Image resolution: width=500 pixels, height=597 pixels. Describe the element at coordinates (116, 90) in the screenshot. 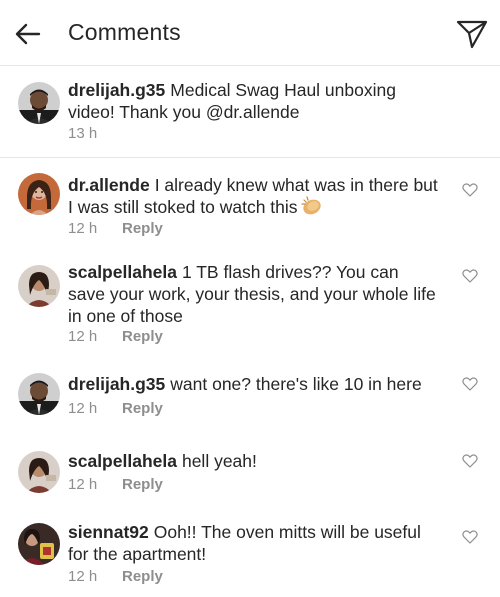

I see `caption-username: drelijah.g35` at that location.